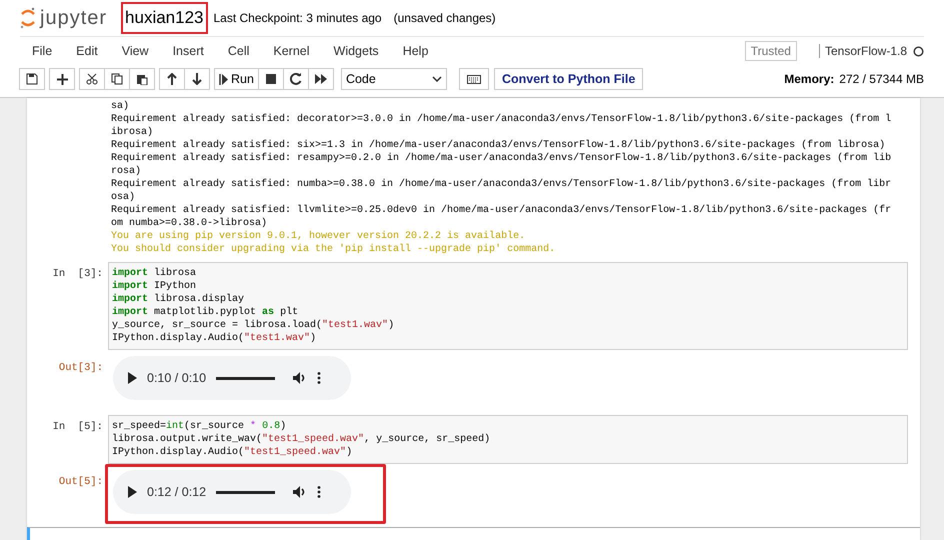  Describe the element at coordinates (179, 299) in the screenshot. I see `code-line: import librosa.display` at that location.